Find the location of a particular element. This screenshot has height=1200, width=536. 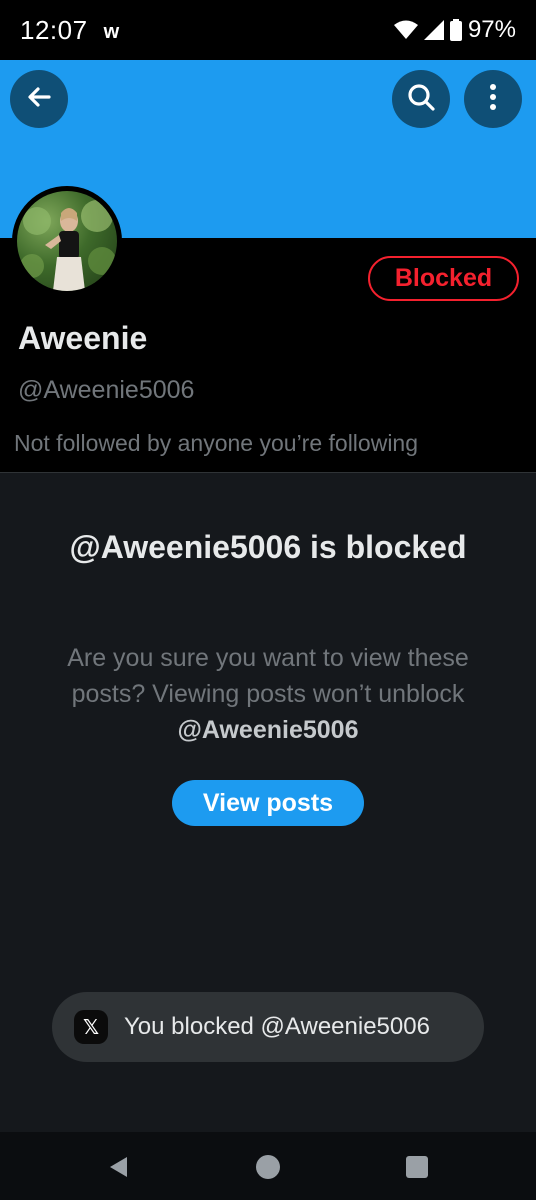

status-time: 12:07 is located at coordinates (54, 29).